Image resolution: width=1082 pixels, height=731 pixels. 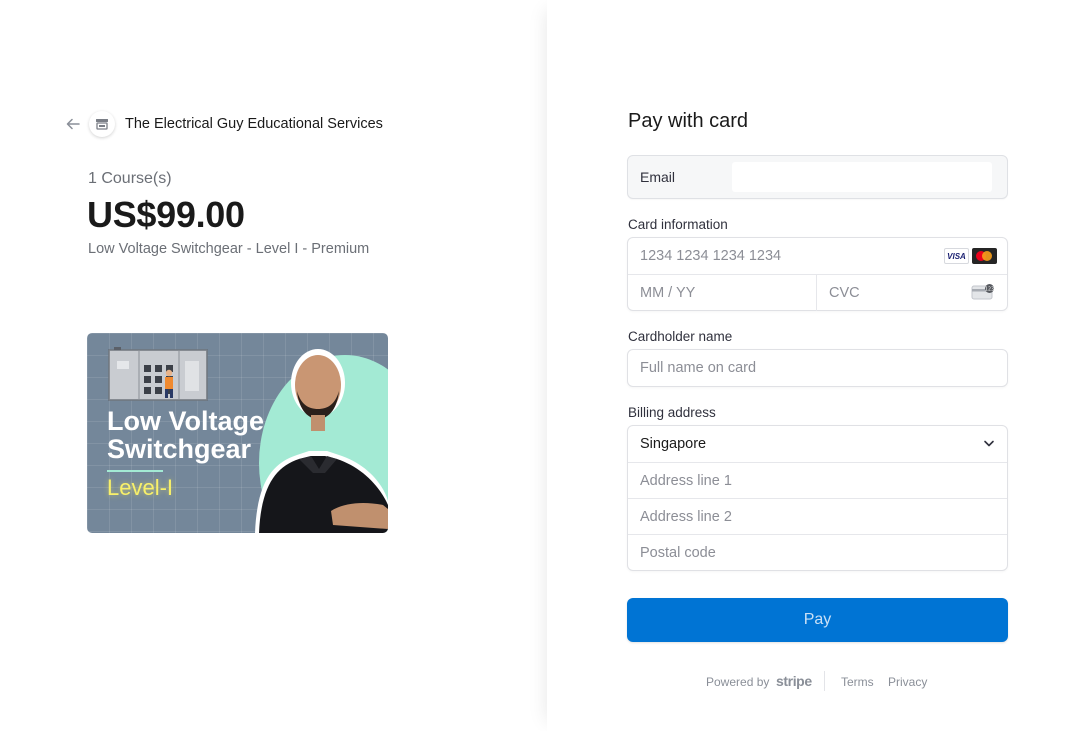 I want to click on card-info-group: VISA 123, so click(x=817, y=274).